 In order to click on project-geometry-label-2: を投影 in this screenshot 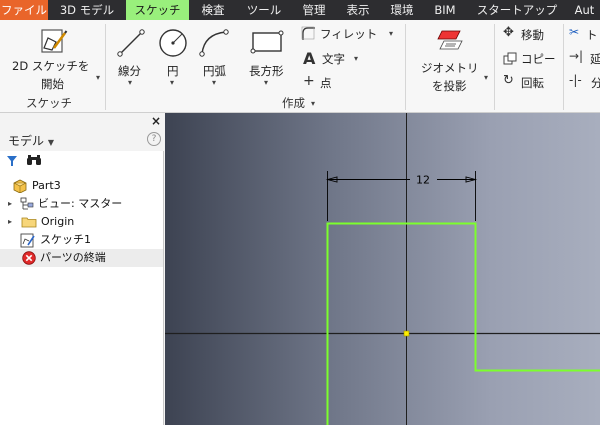, I will do `click(449, 86)`.